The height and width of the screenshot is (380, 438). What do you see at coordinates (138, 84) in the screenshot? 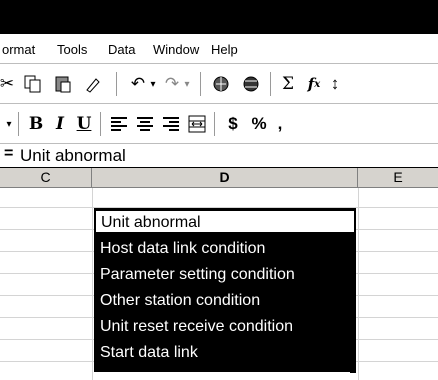
I see `undo-icon: ↶` at bounding box center [138, 84].